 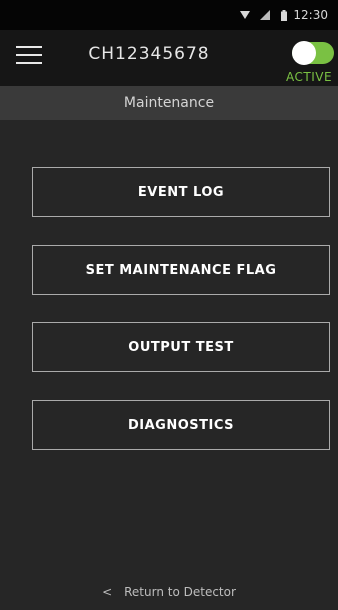 What do you see at coordinates (149, 54) in the screenshot?
I see `device-id: CH12345678` at bounding box center [149, 54].